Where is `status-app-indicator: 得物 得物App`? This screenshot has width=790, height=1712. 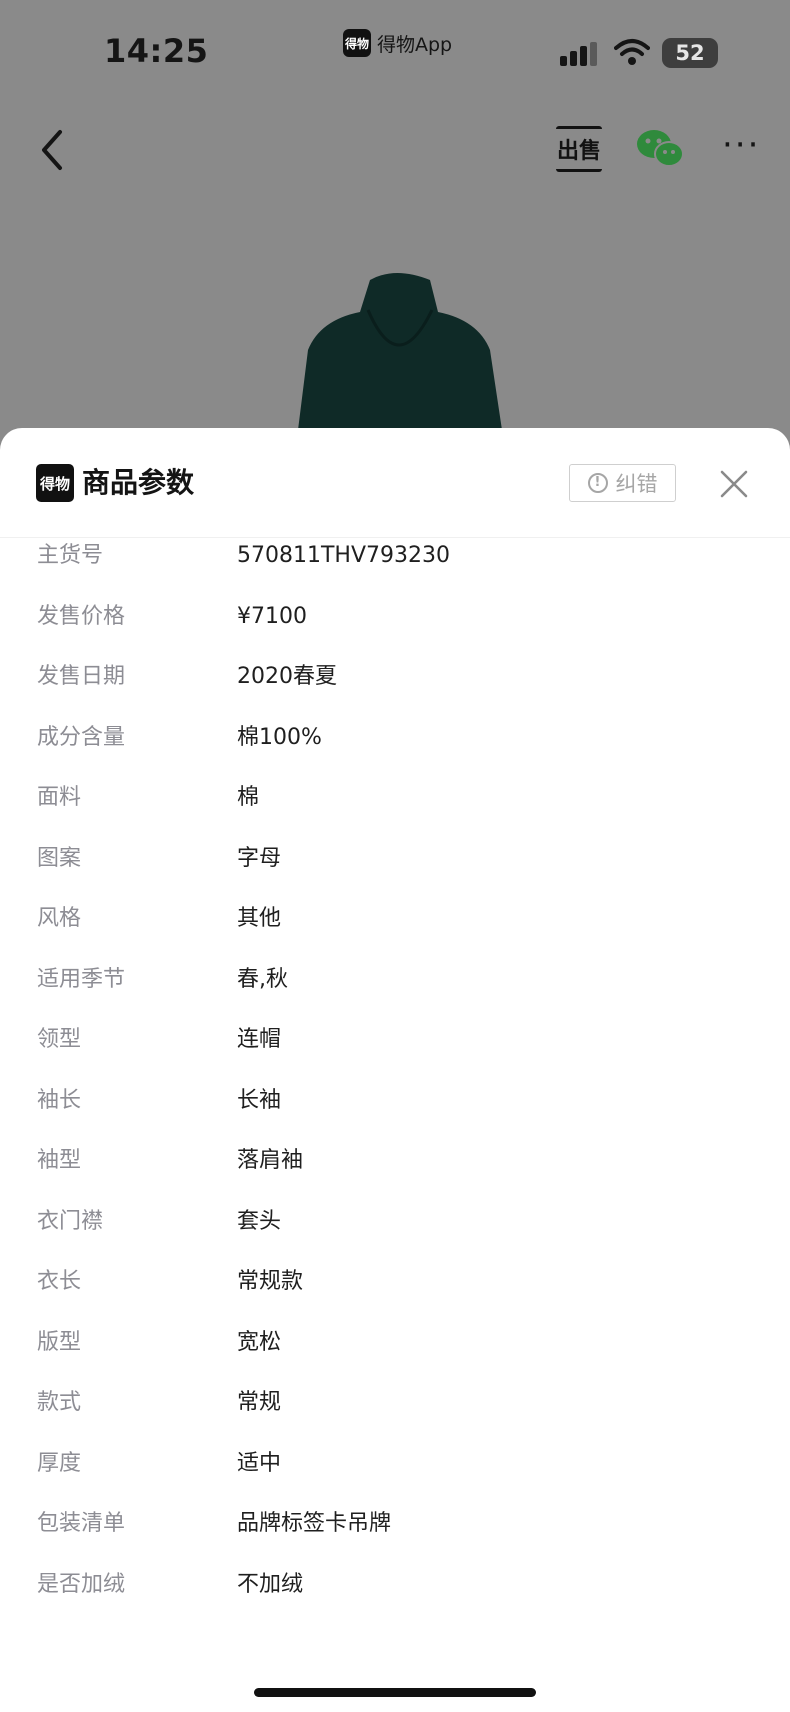 status-app-indicator: 得物 得物App is located at coordinates (397, 43).